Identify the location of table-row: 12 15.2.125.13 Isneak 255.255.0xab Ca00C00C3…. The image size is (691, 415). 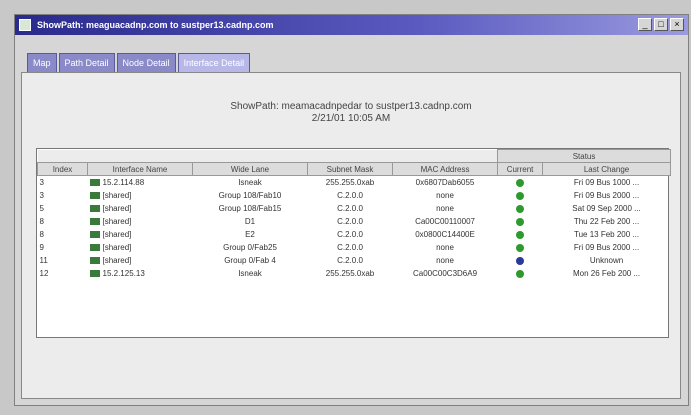
(354, 273).